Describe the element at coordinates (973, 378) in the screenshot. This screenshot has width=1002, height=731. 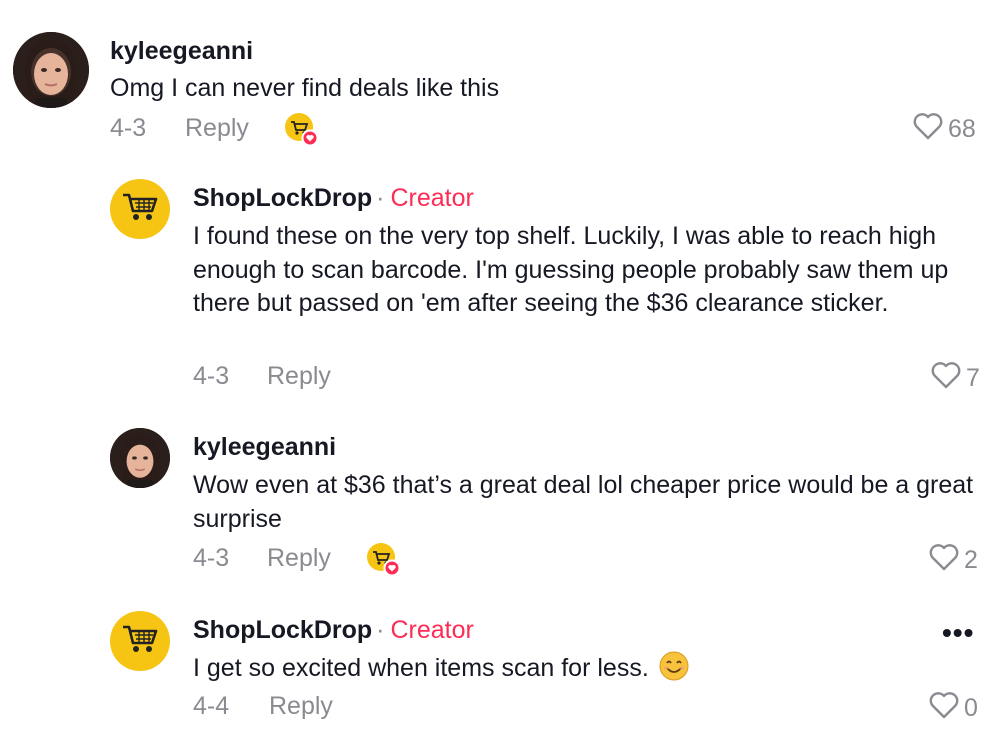
I see `like-count: 7` at that location.